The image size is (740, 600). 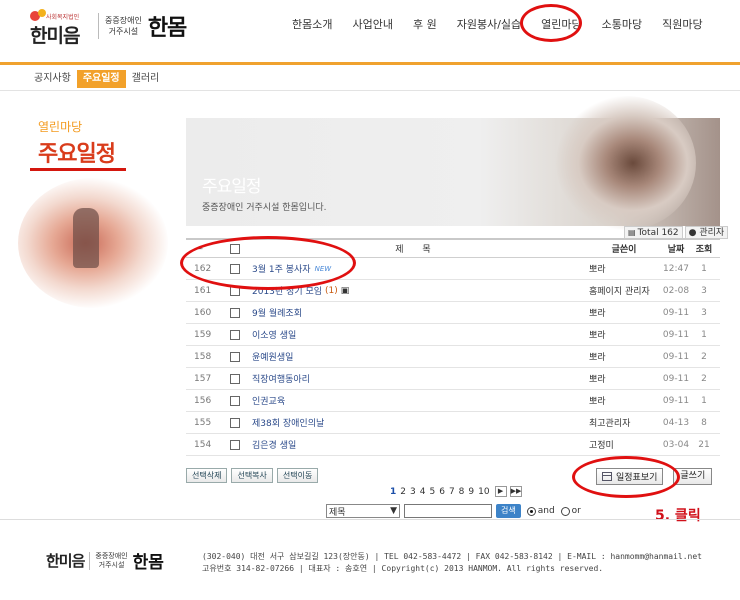 What do you see at coordinates (448, 511) in the screenshot?
I see `search-input` at bounding box center [448, 511].